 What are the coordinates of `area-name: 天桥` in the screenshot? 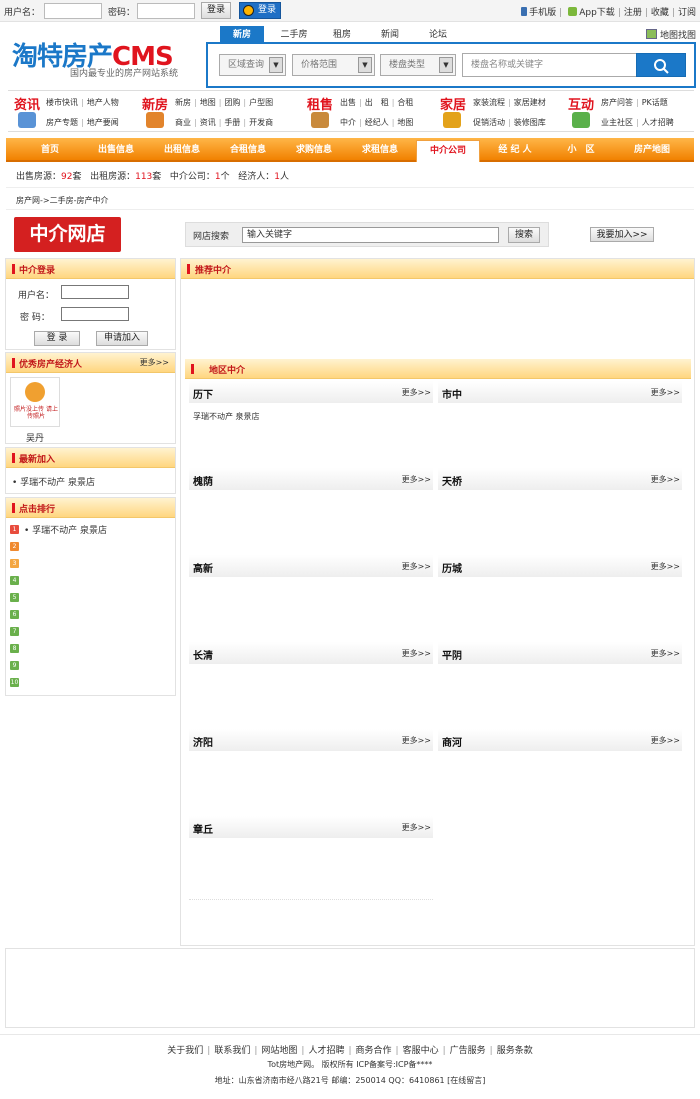 It's located at (452, 480).